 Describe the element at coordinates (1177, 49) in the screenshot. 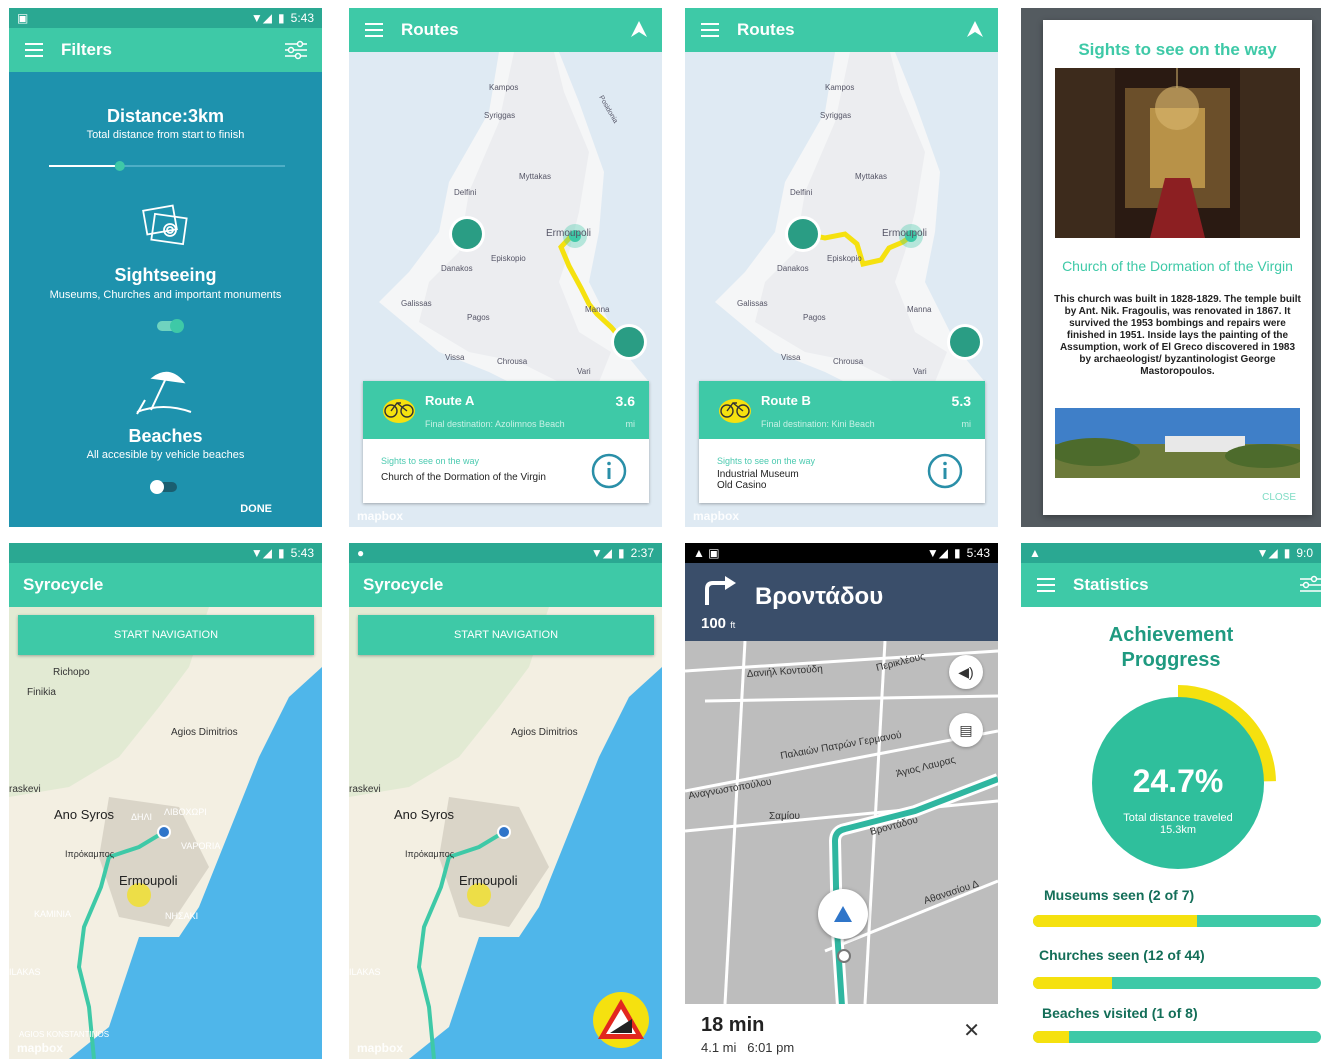

I see `dialog-title: Sights to see on the way` at that location.